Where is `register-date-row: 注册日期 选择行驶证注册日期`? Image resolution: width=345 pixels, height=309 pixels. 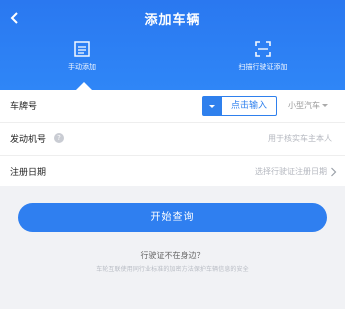 register-date-row: 注册日期 选择行驶证注册日期 is located at coordinates (172, 172).